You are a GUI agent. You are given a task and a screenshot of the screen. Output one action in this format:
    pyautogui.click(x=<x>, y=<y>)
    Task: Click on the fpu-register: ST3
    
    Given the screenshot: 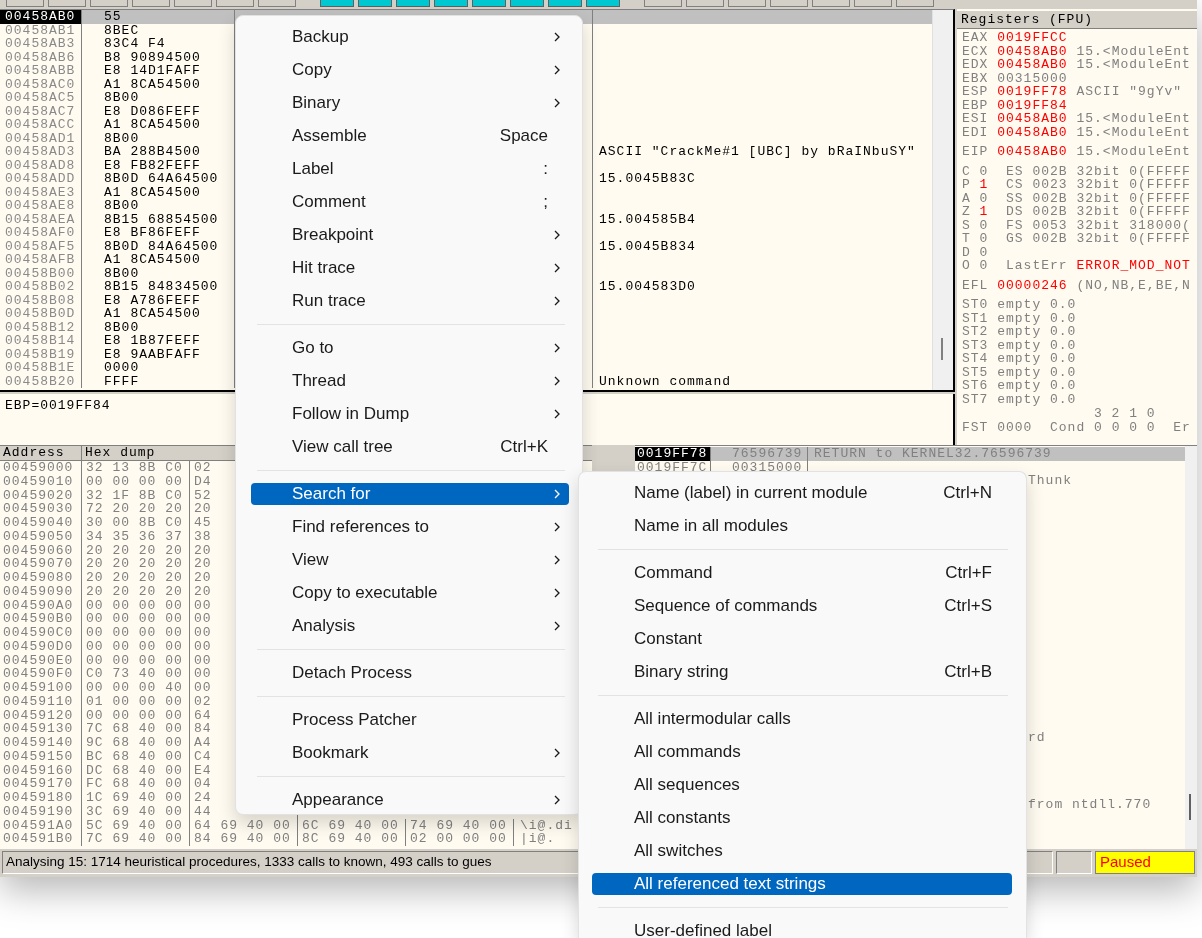 What is the action you would take?
    pyautogui.click(x=975, y=345)
    